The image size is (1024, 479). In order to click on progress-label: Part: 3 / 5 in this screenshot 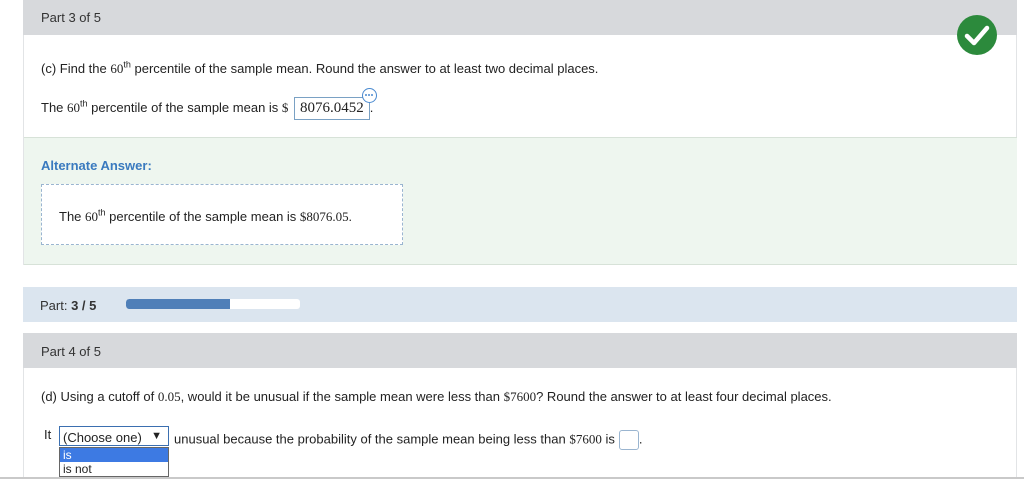, I will do `click(68, 305)`.